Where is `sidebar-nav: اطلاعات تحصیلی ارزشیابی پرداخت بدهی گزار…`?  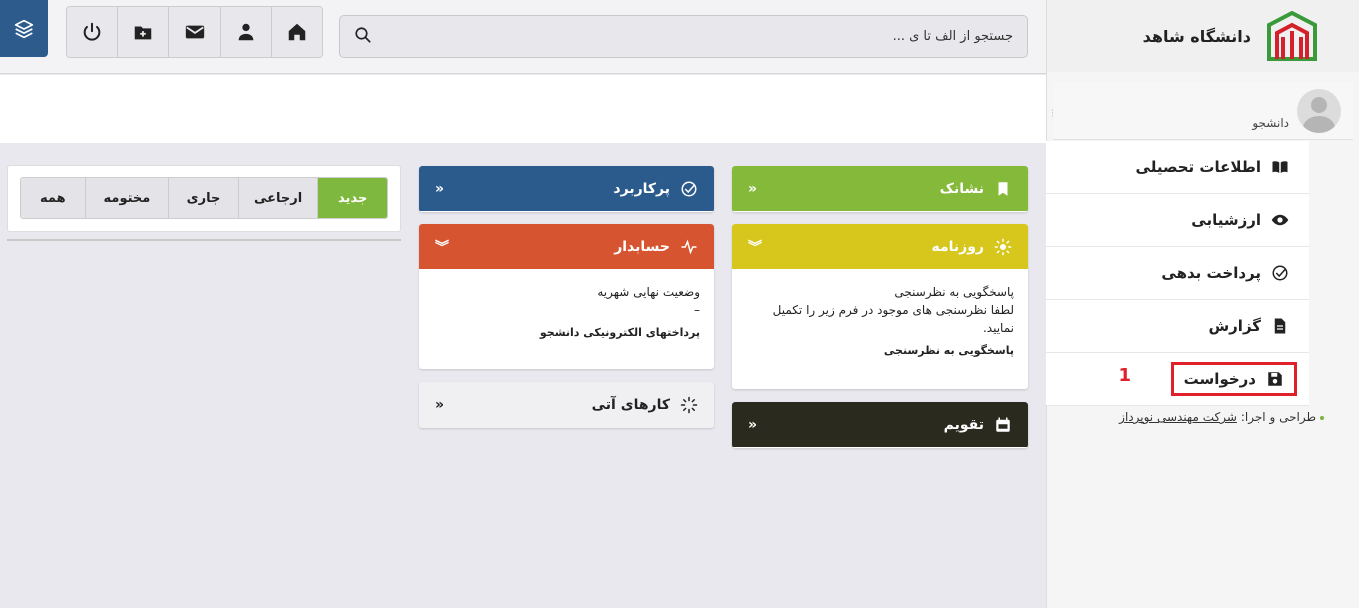
sidebar-nav: اطلاعات تحصیلی ارزشیابی پرداخت بدهی گزار… is located at coordinates (1177, 273).